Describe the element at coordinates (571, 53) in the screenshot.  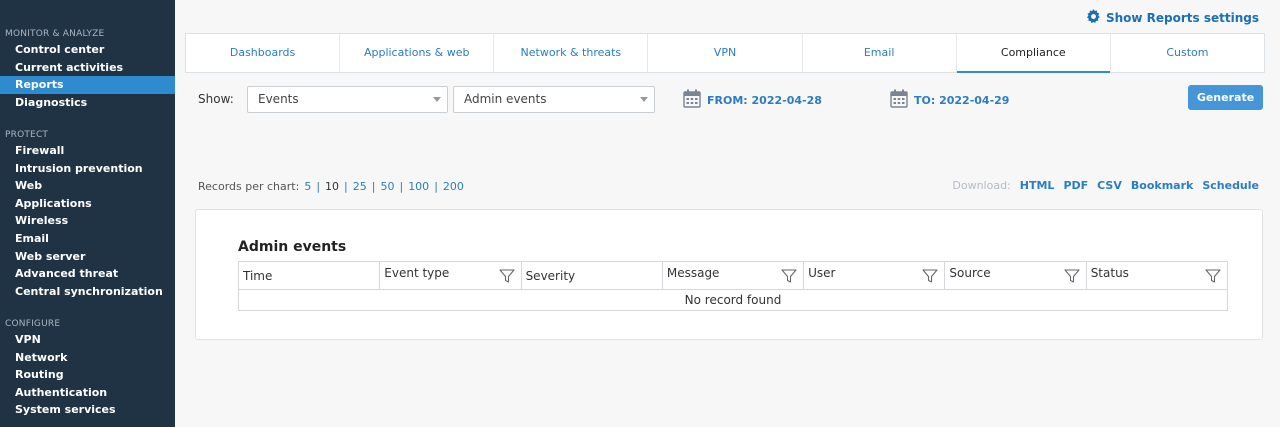
I see `tab-network-and-threats: Network & threats` at that location.